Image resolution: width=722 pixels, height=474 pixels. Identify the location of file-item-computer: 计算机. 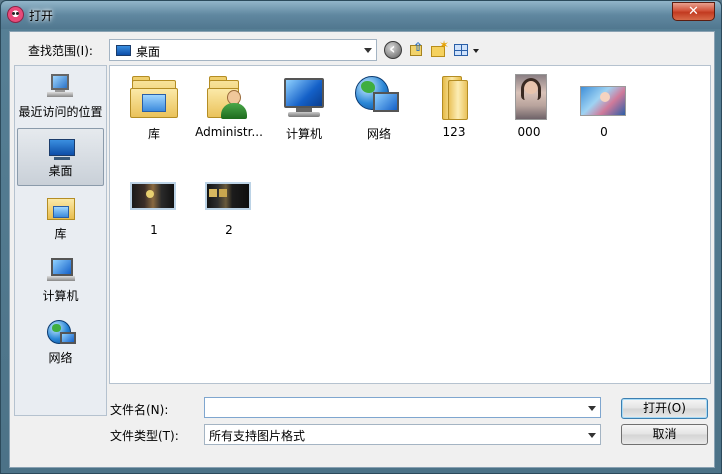
(304, 107).